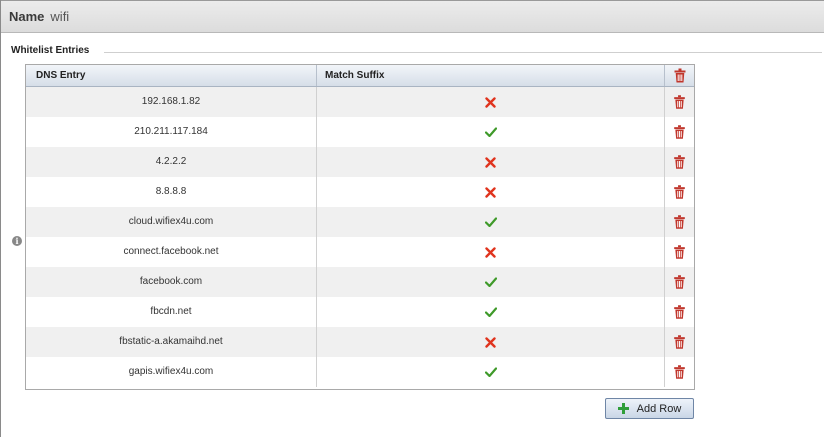 Image resolution: width=824 pixels, height=437 pixels. I want to click on dns-entry-cell: fbcdn.net, so click(171, 312).